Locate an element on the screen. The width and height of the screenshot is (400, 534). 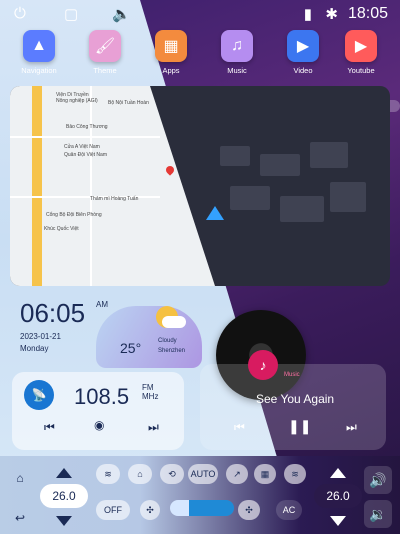
app-theme: 🖌 Theme is located at coordinates (105, 52).